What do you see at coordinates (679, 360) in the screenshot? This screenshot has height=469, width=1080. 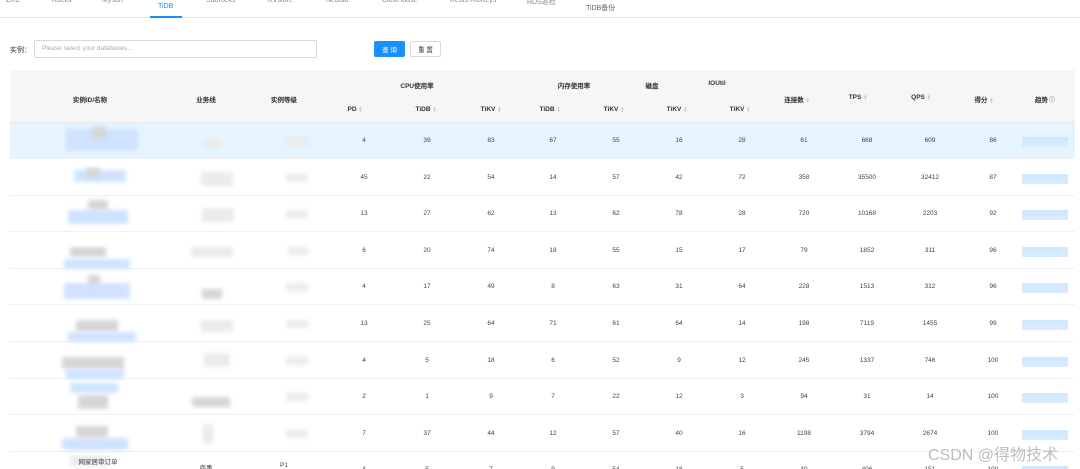 I see `cell-disk: 9` at bounding box center [679, 360].